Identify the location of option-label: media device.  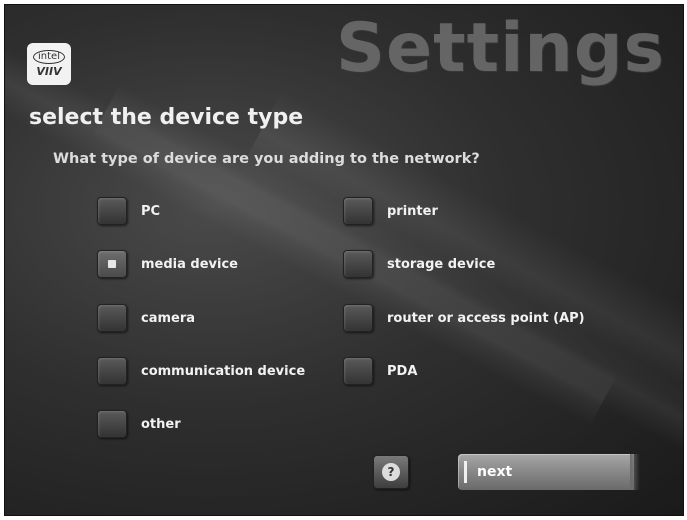
(189, 264).